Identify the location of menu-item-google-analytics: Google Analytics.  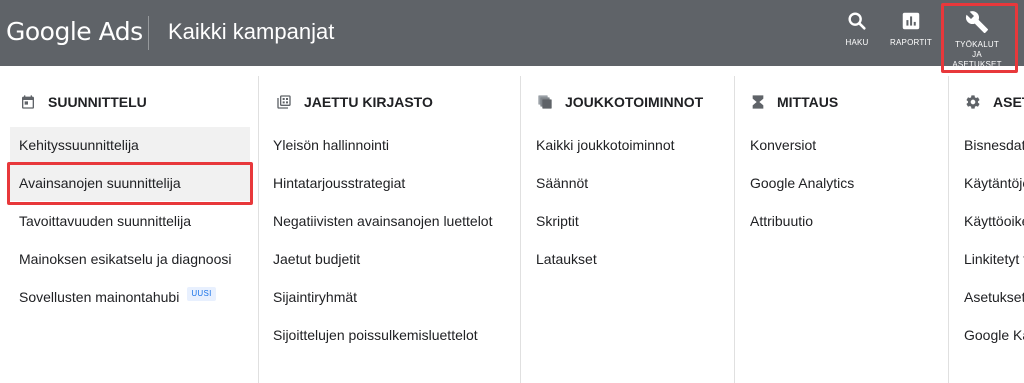
(802, 183).